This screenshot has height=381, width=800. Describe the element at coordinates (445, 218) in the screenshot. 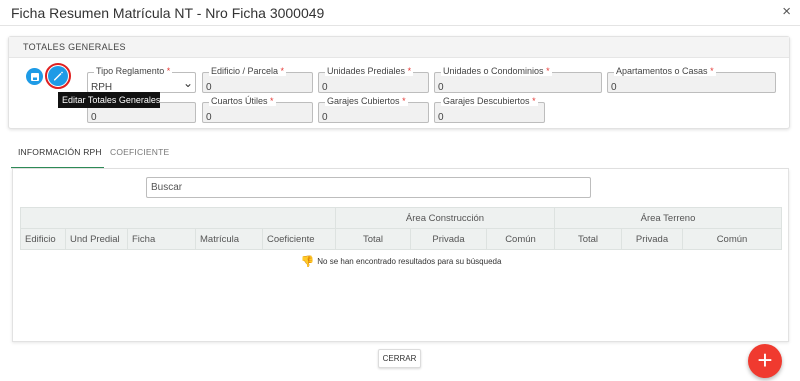

I see `group-header-construccion: Área Construcción` at that location.